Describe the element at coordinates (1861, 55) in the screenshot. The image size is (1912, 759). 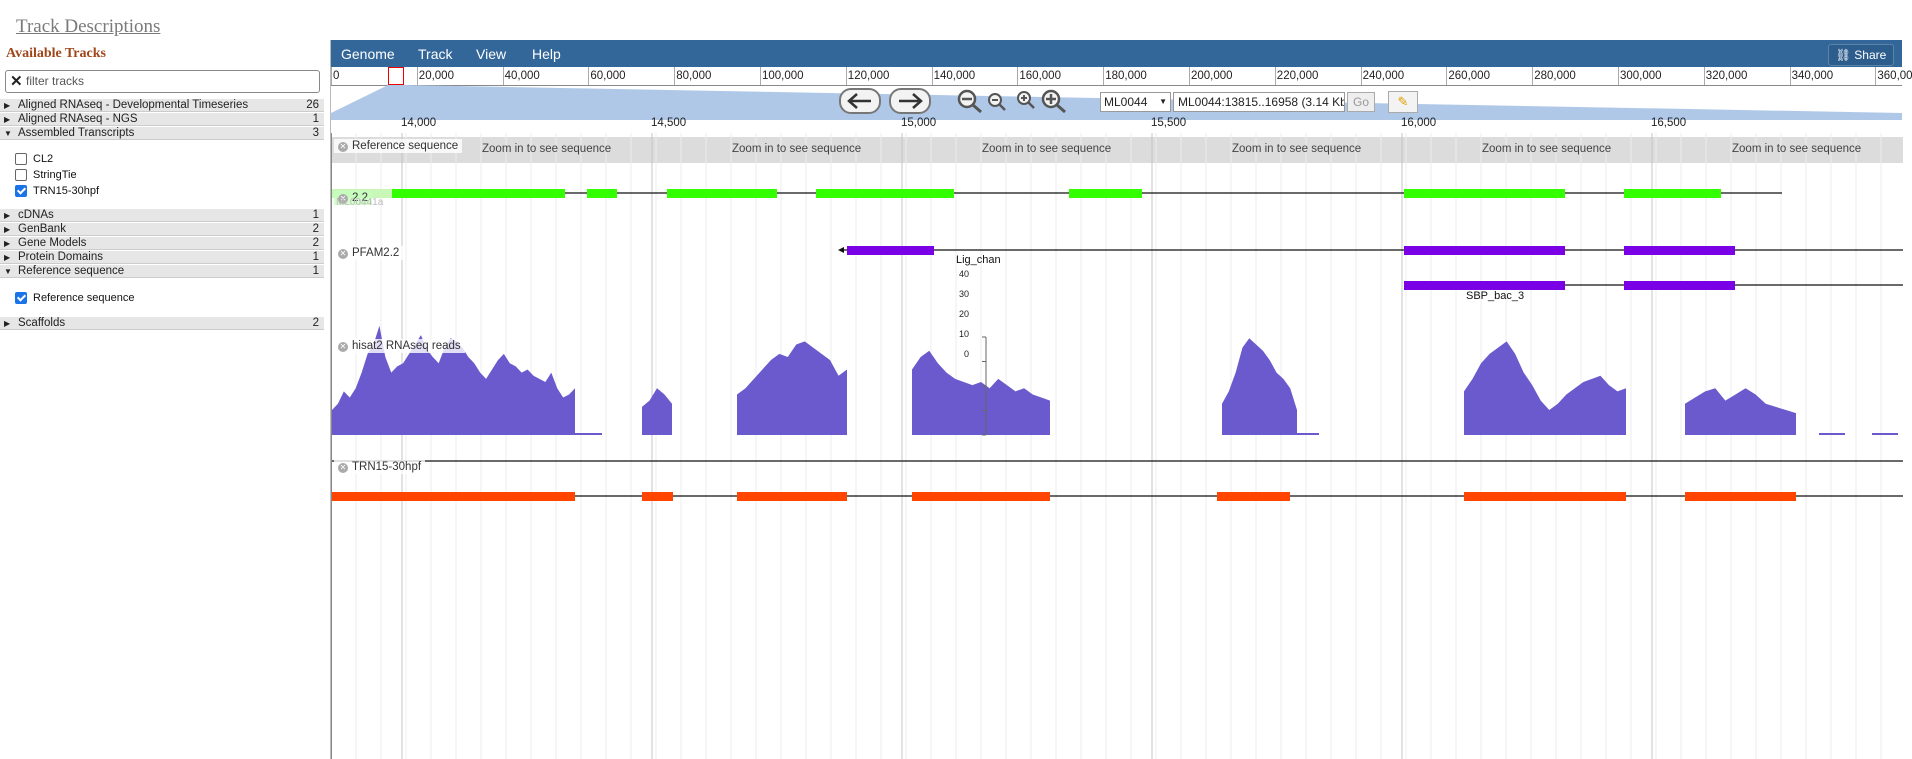
I see `share-button: ⛓ Share` at that location.